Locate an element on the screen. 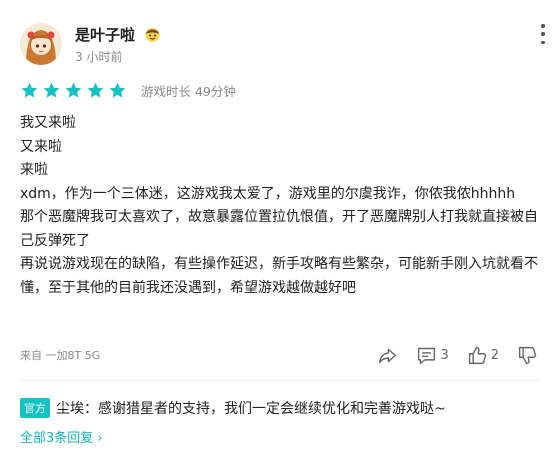  dislike-button is located at coordinates (527, 355).